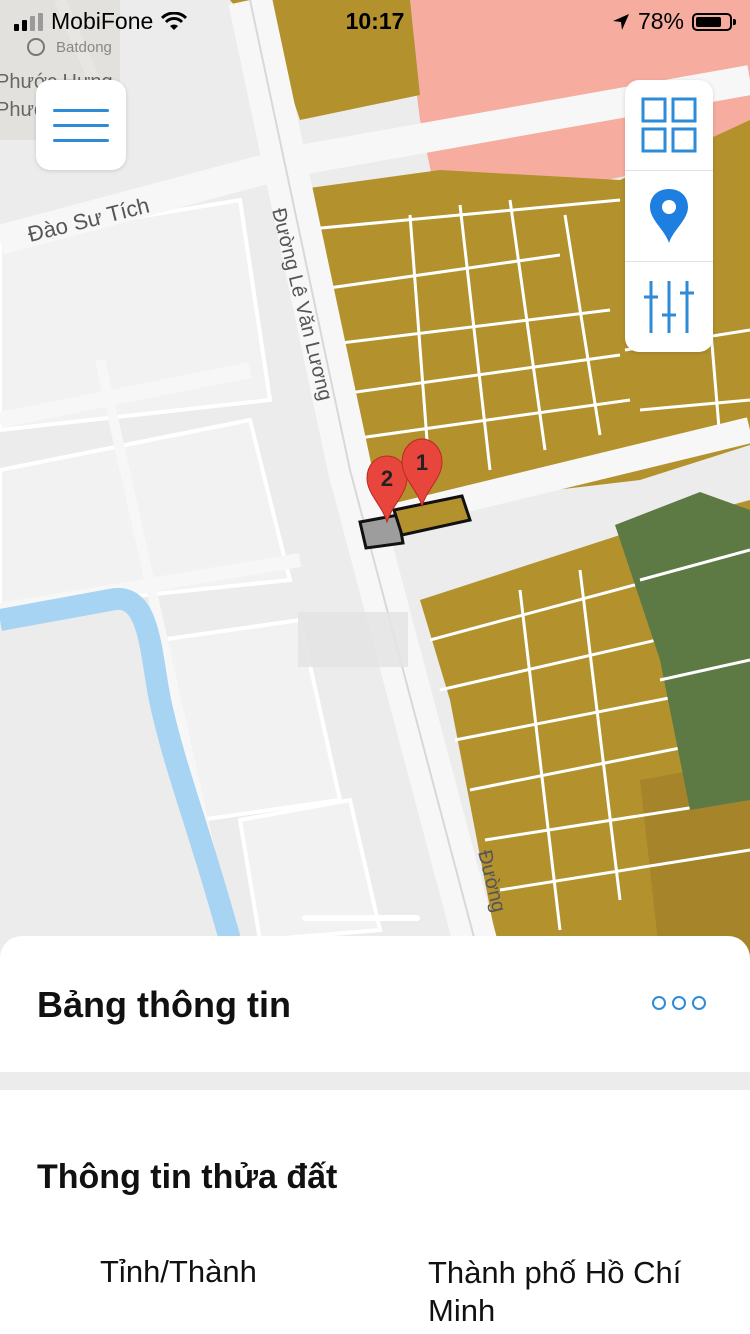 Image resolution: width=750 pixels, height=1334 pixels. I want to click on blurred-area, so click(353, 639).